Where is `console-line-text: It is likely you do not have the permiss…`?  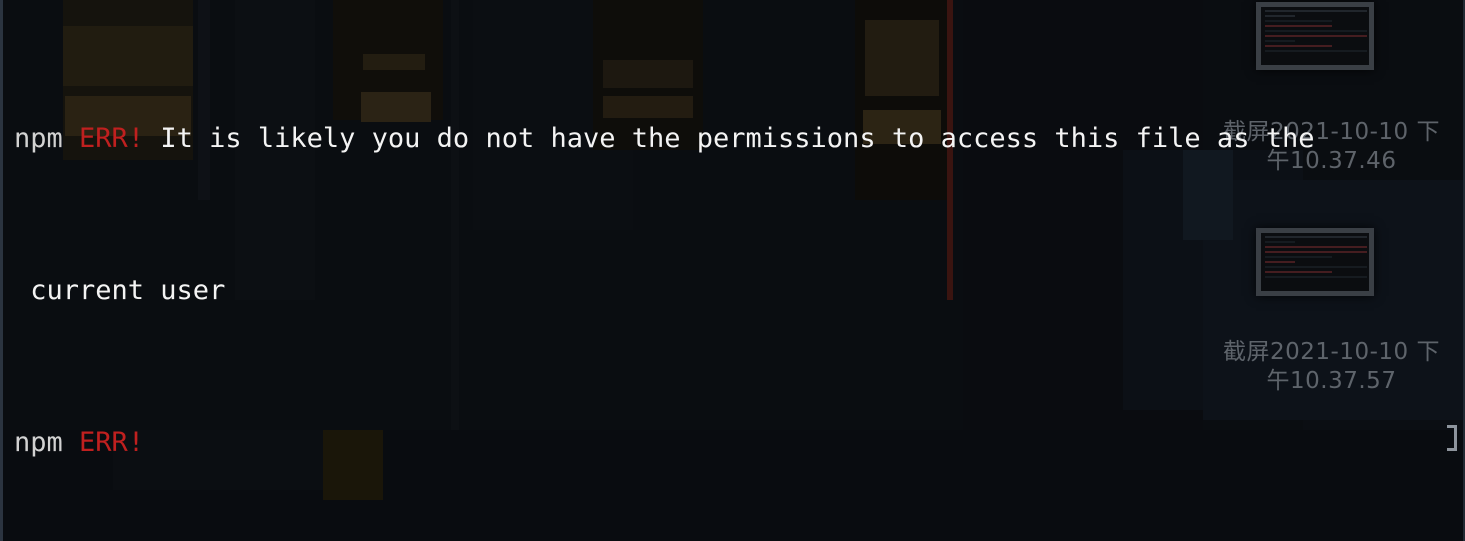 console-line-text: It is likely you do not have the permiss… is located at coordinates (729, 138).